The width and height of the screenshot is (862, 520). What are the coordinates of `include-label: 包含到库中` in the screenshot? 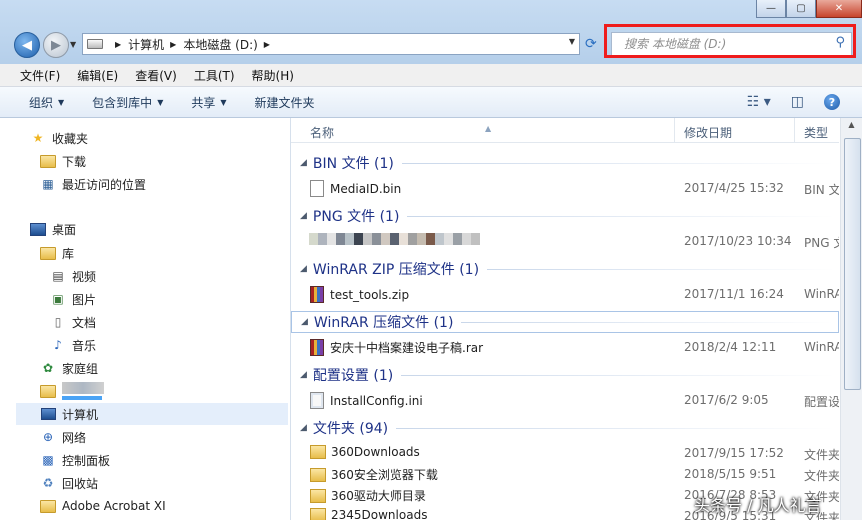 It's located at (122, 102).